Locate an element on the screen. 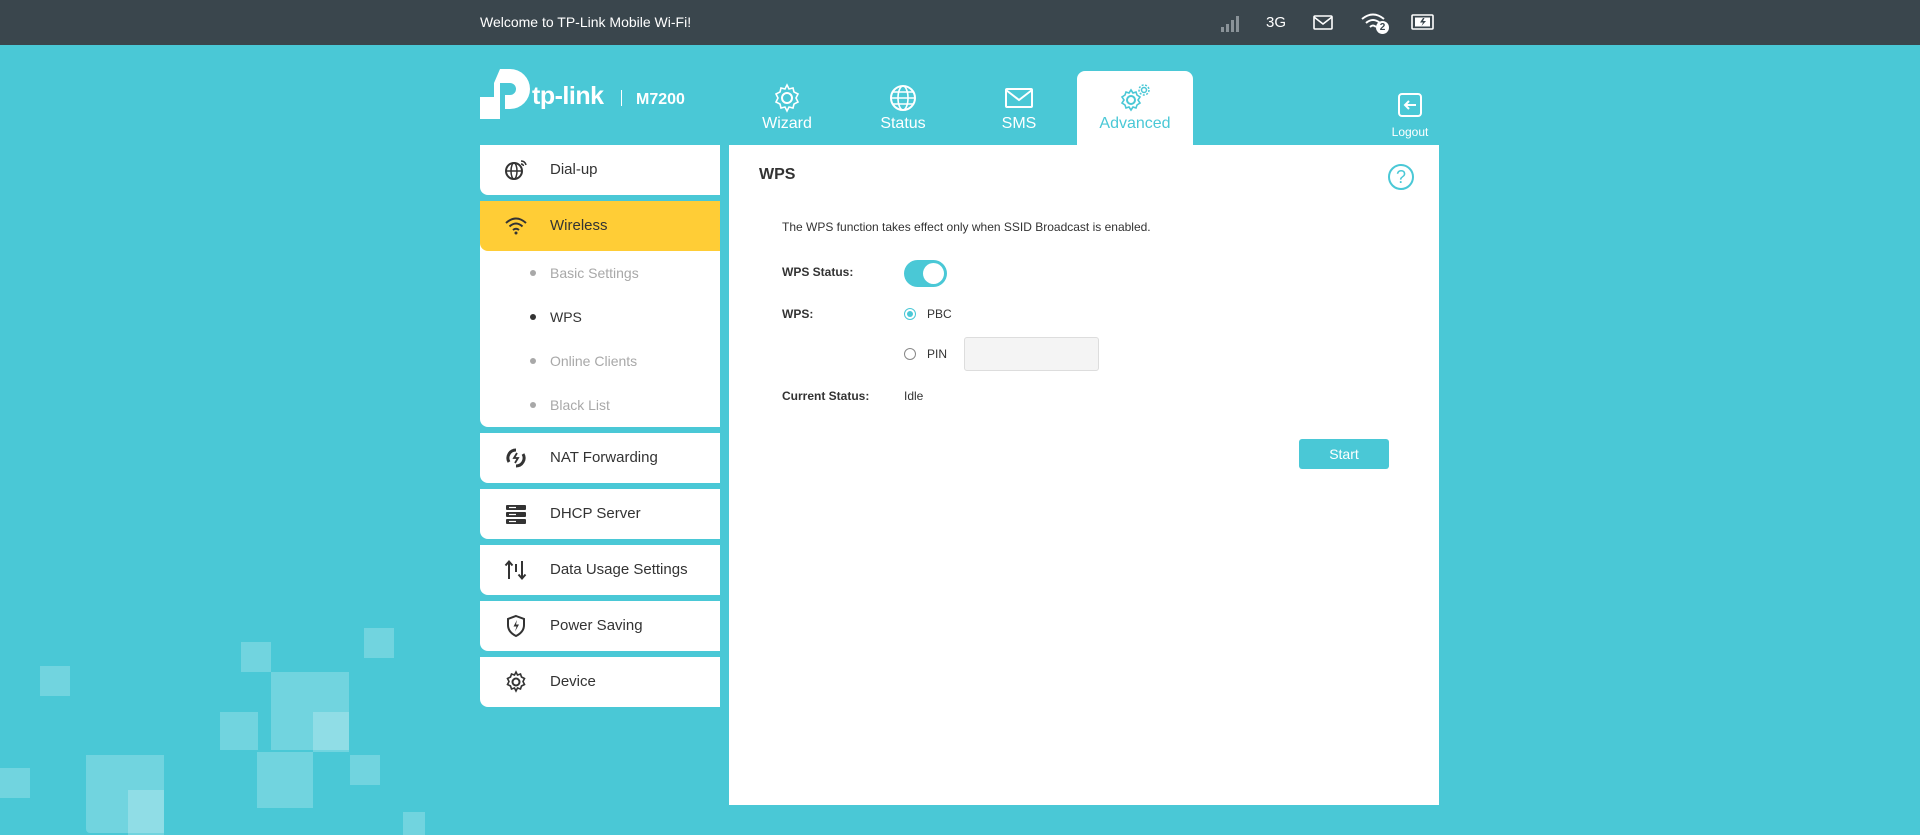  wps-status-toggle is located at coordinates (925, 273).